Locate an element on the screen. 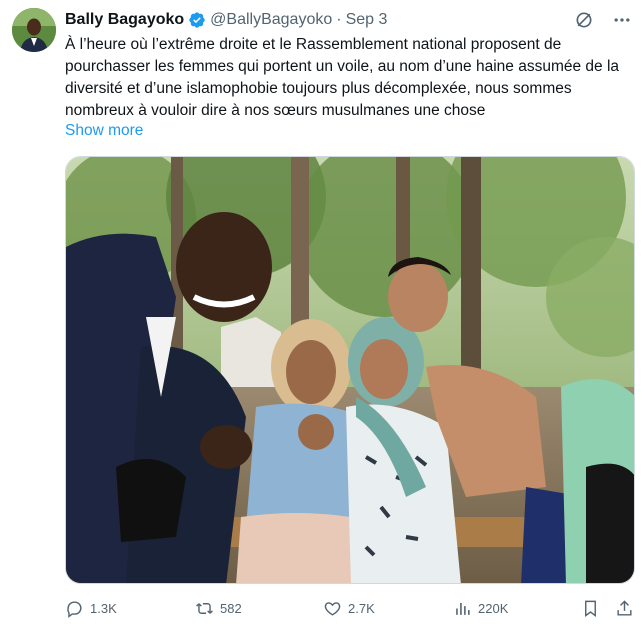  like-count: 2.7K is located at coordinates (361, 608).